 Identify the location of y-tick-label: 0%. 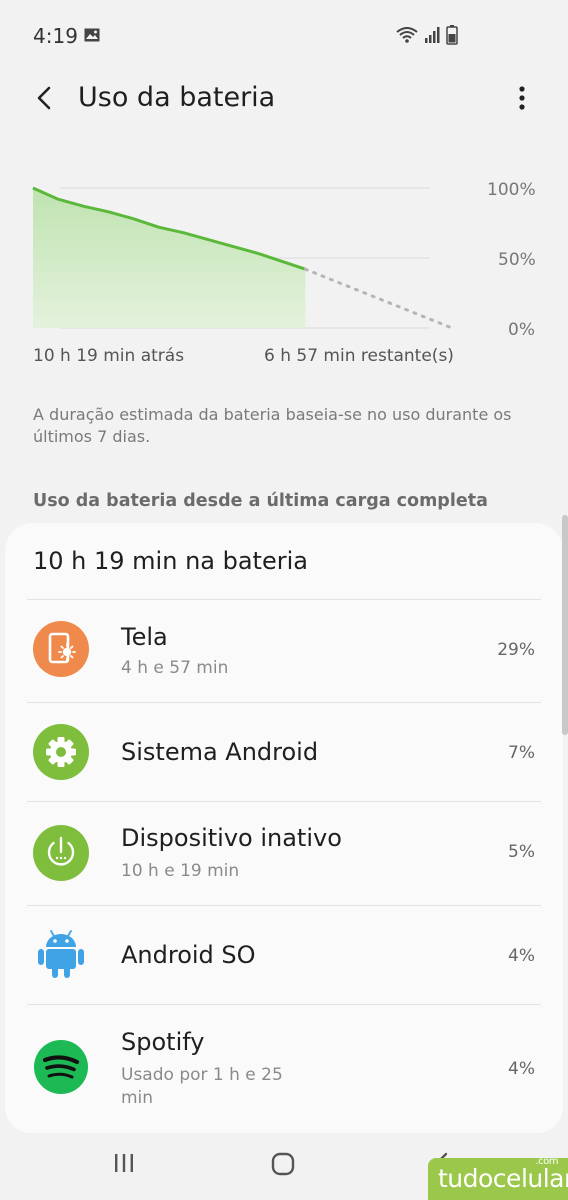
(521, 330).